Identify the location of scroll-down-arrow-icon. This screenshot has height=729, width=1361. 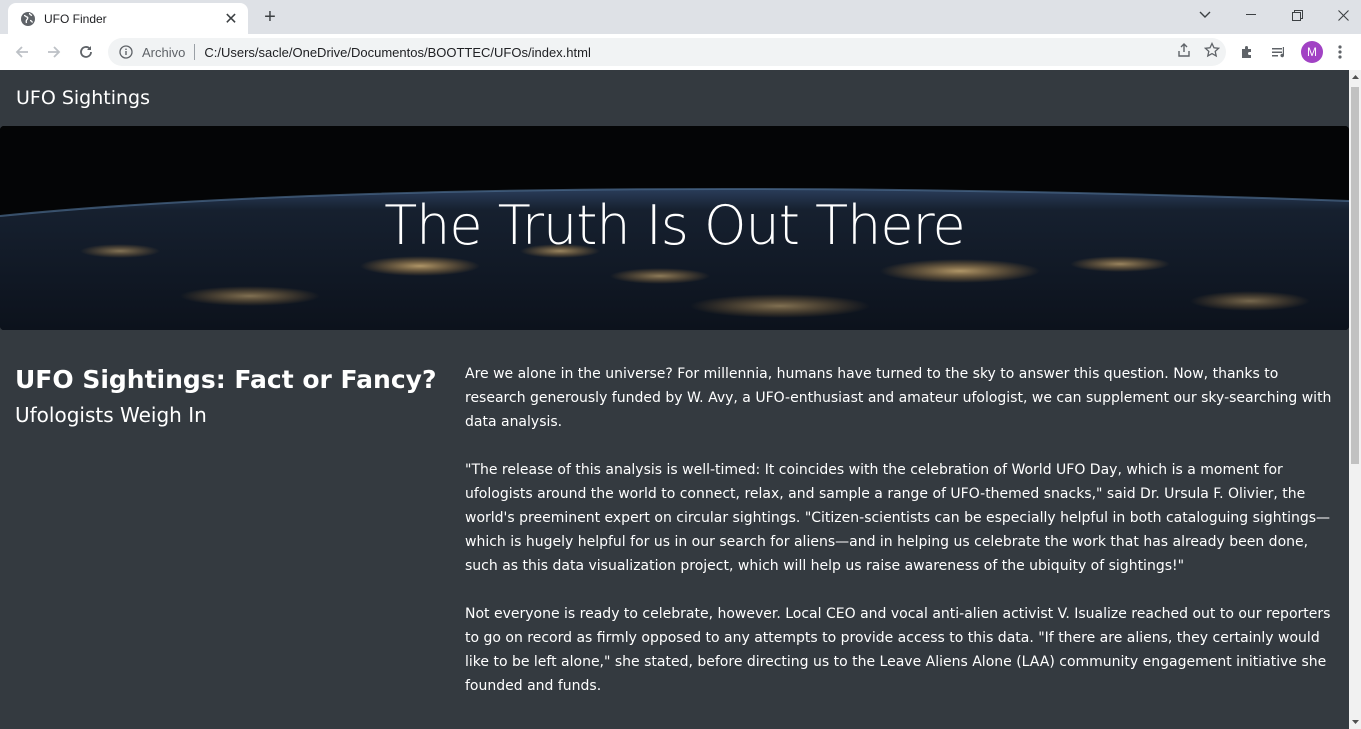
(1355, 722).